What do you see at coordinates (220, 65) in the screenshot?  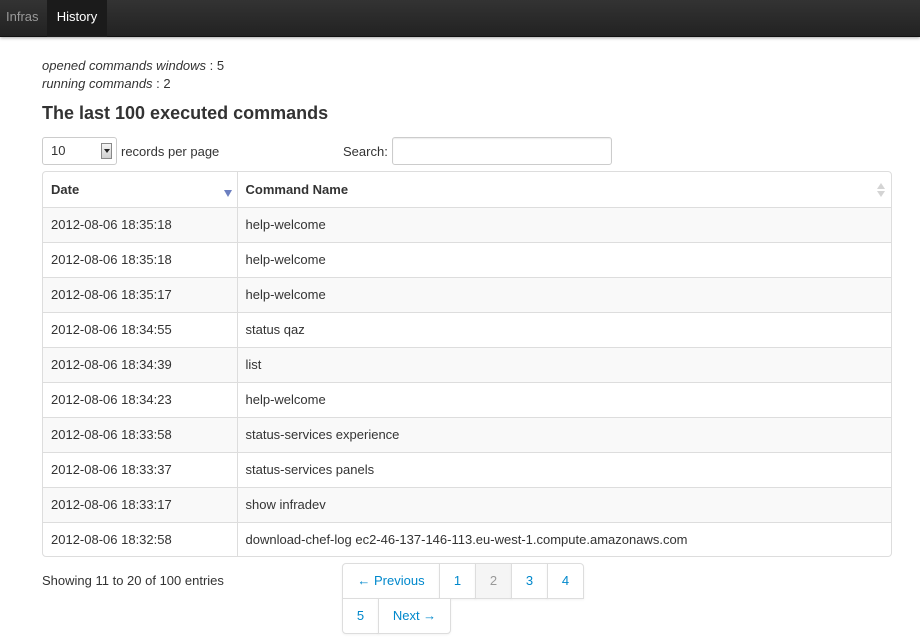 I see `opened-windows-value: 5` at bounding box center [220, 65].